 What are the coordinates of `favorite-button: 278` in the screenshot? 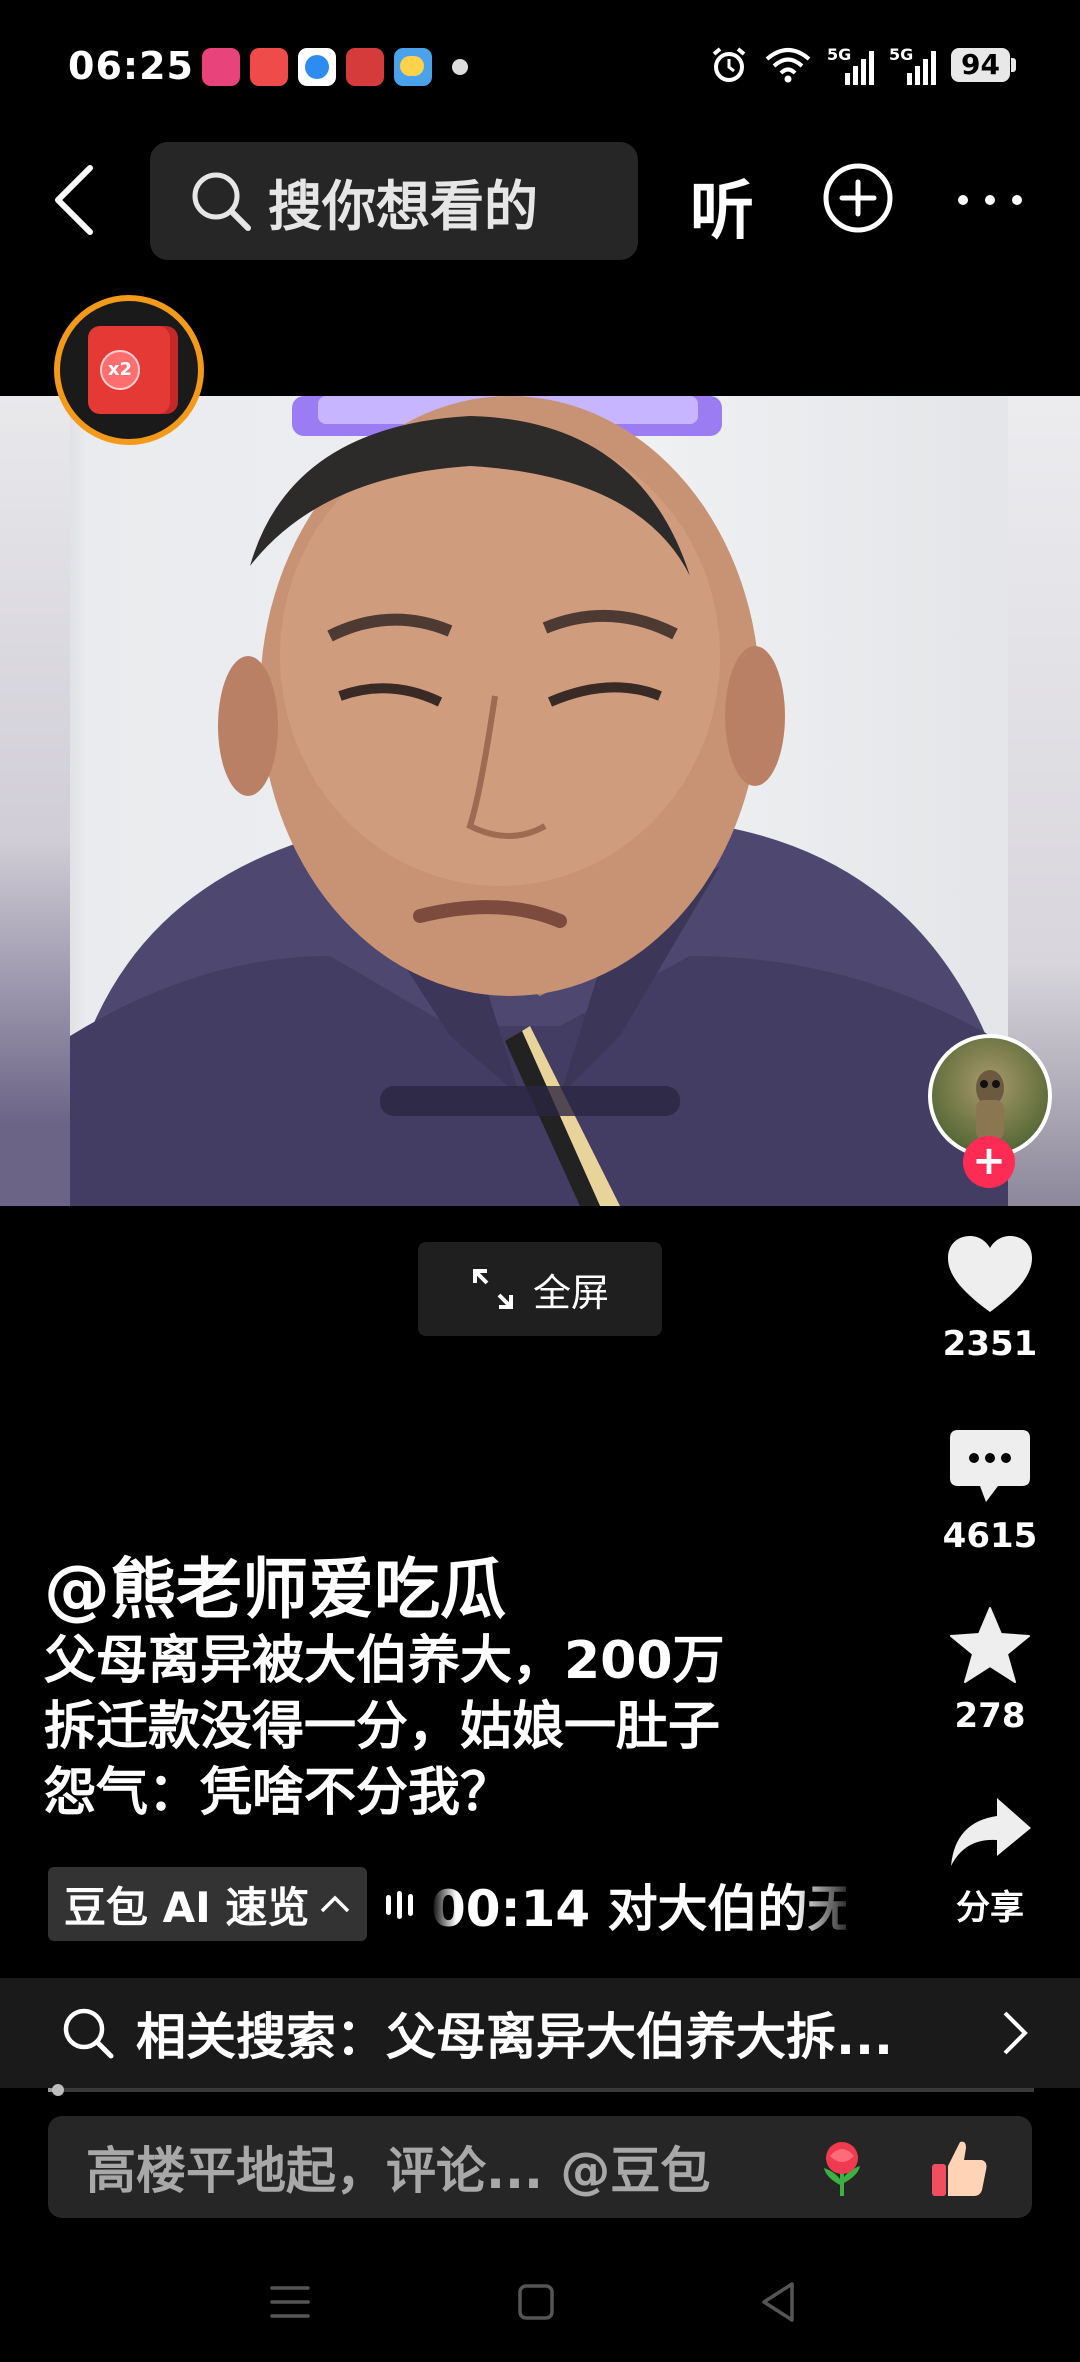 It's located at (990, 1671).